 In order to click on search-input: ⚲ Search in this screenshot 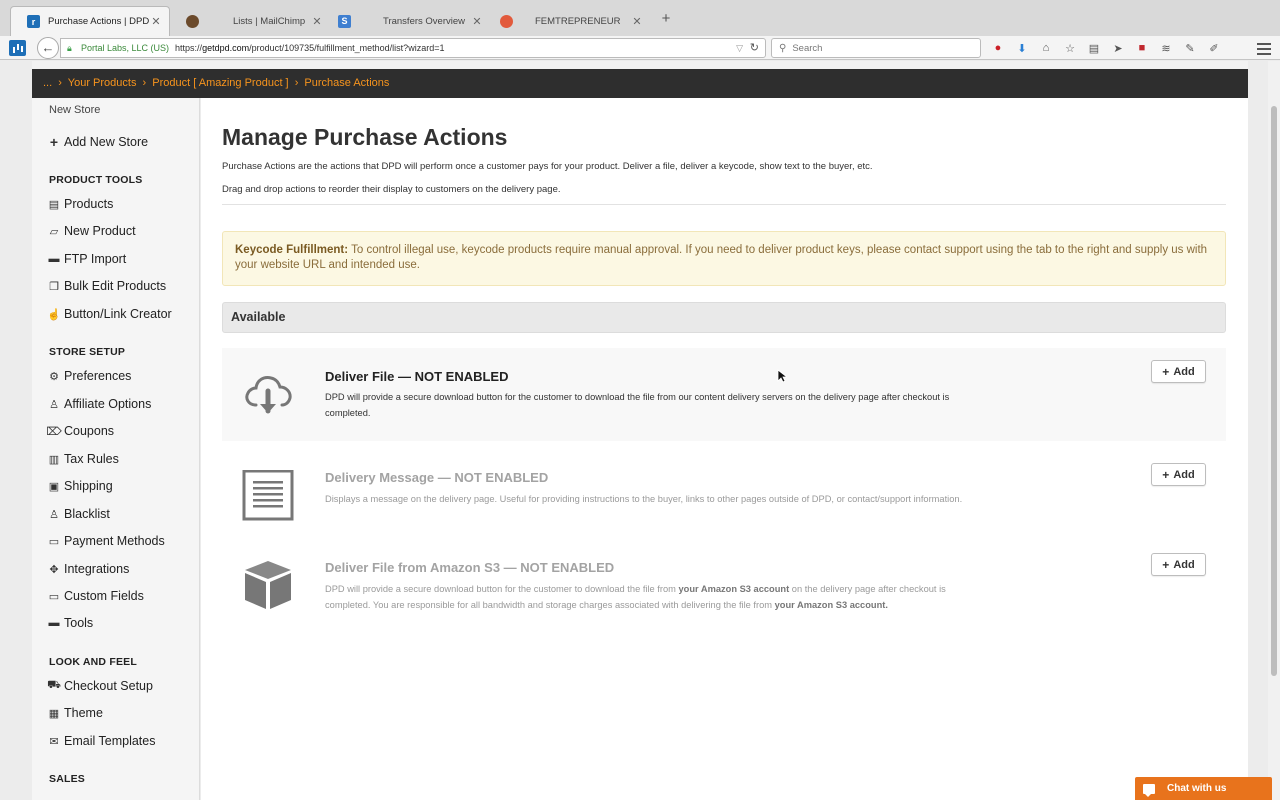, I will do `click(876, 48)`.